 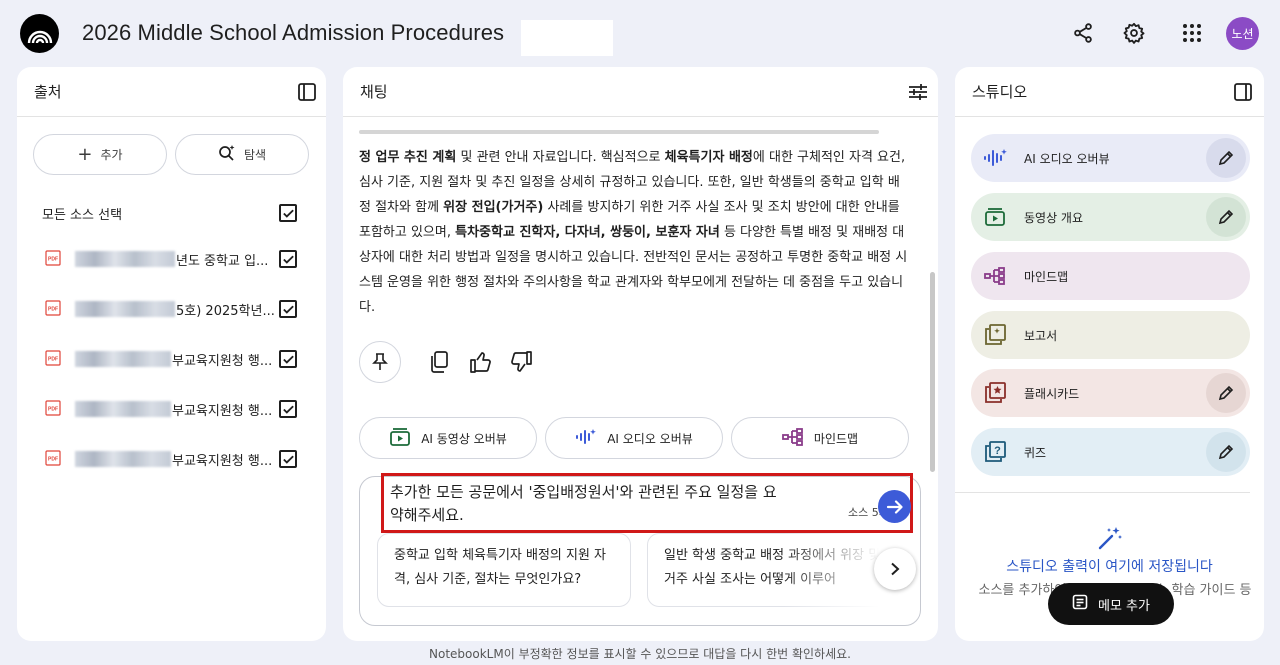 I want to click on chip-label: AI 동영상 오버뷰, so click(x=464, y=438).